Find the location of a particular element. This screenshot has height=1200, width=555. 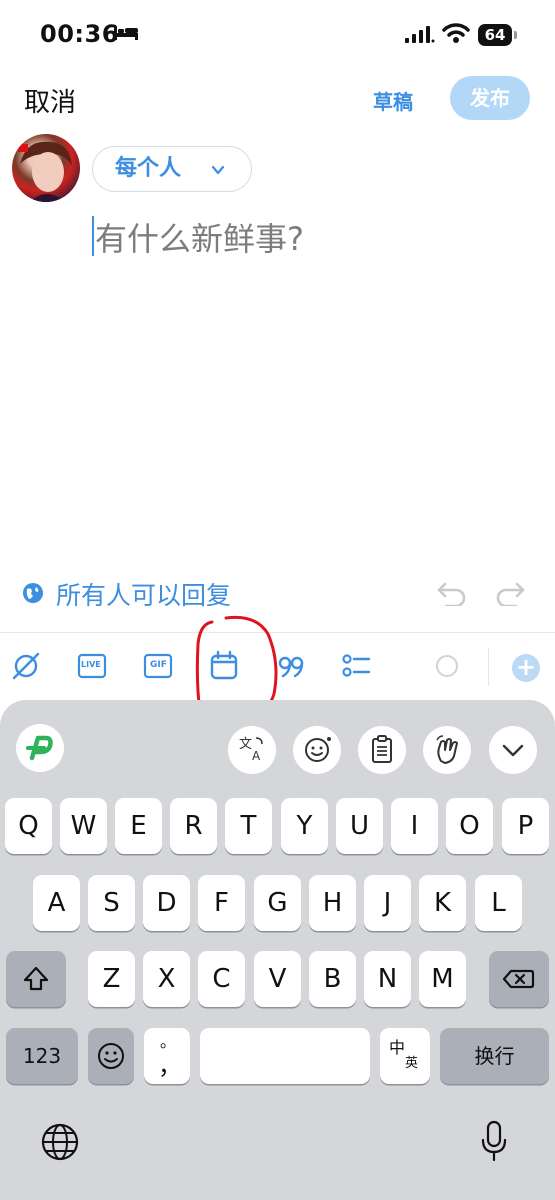

key-s: S is located at coordinates (111, 903).